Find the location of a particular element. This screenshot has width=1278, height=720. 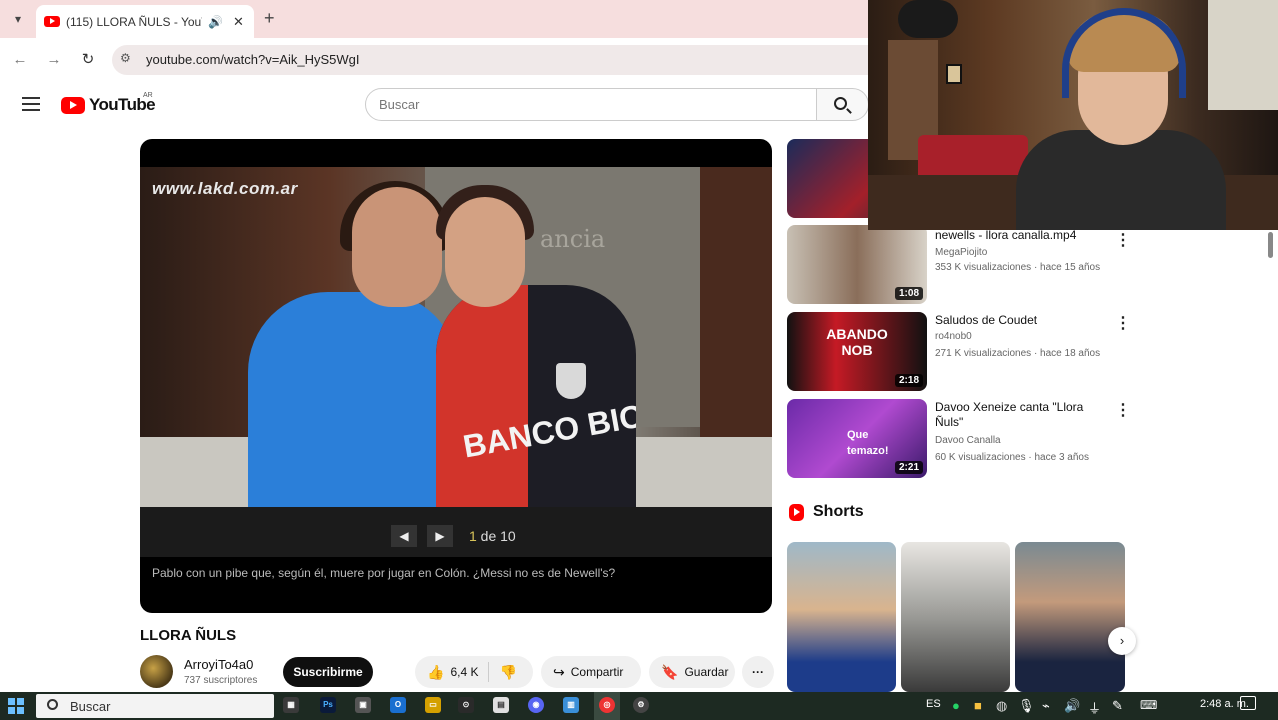

gallery-controls is located at coordinates (456, 532).